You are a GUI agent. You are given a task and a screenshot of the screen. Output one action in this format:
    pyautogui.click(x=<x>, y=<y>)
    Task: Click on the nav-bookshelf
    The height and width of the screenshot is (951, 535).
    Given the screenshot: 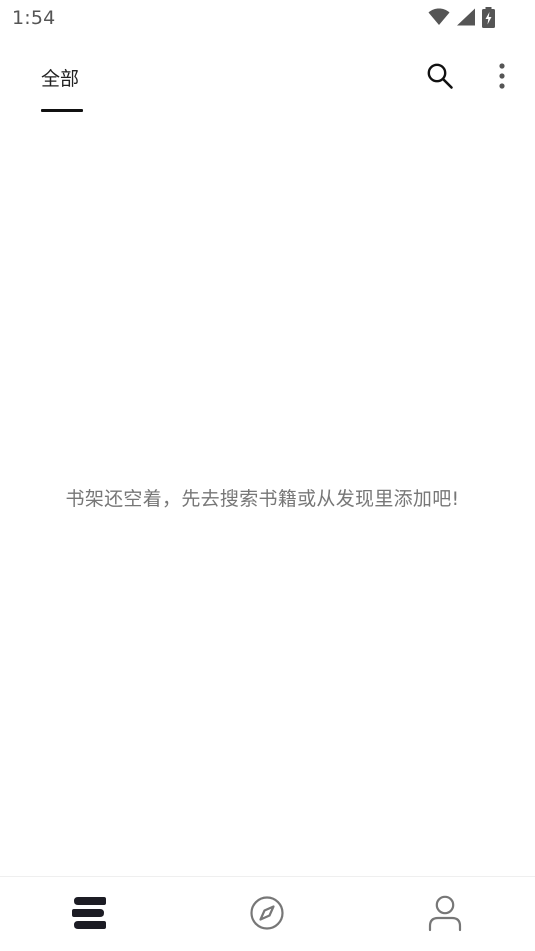 What is the action you would take?
    pyautogui.click(x=89, y=914)
    